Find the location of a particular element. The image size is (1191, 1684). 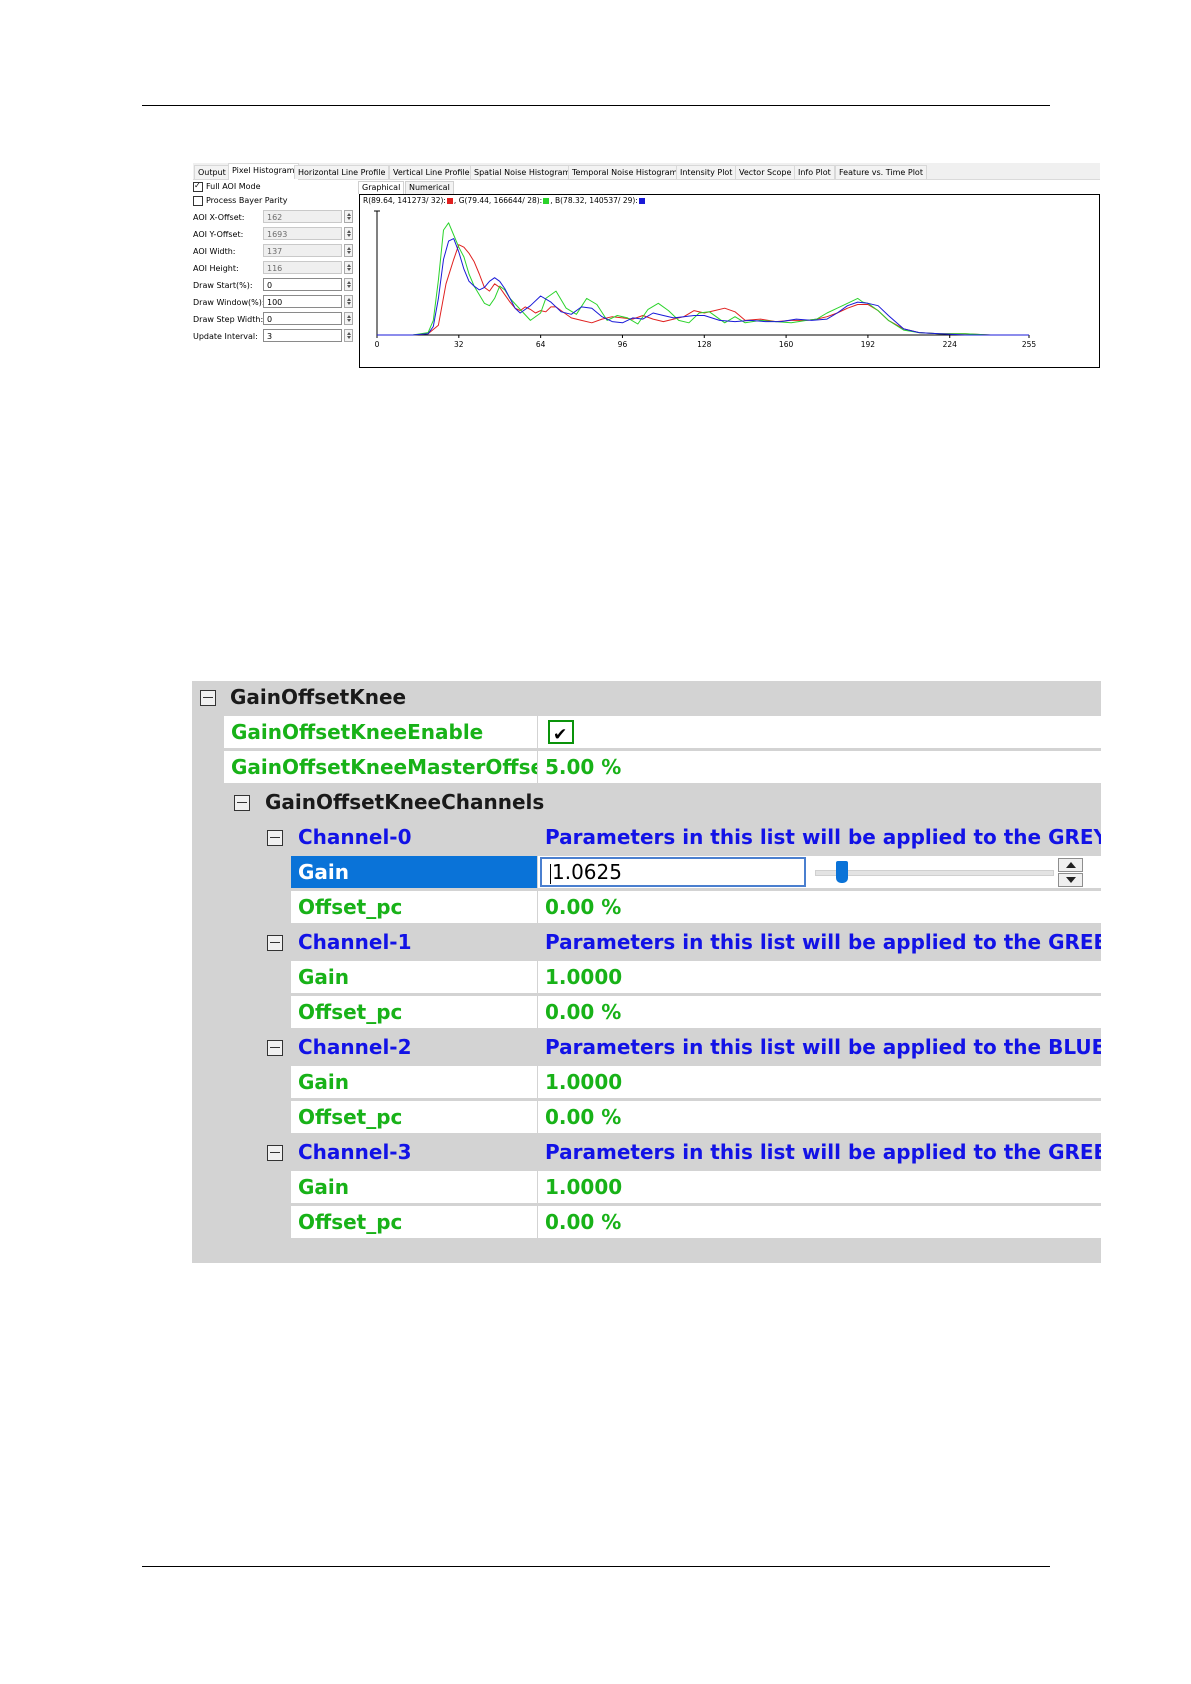

tab-spatial-noise-histogram: Spatial Noise Histogram is located at coordinates (522, 172).